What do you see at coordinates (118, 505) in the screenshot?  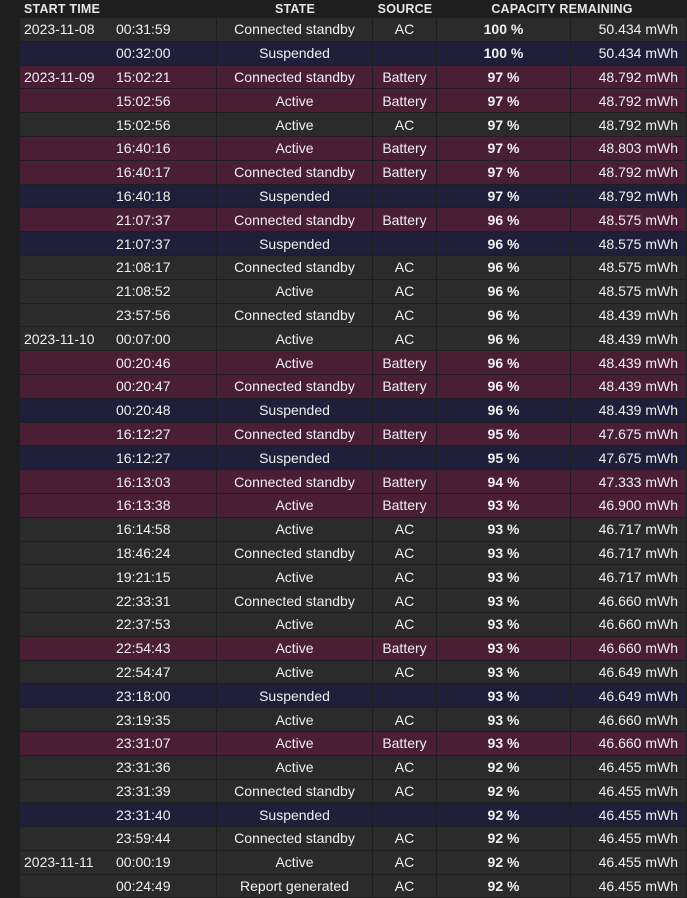 I see `cell-start-time: 16:13:38` at bounding box center [118, 505].